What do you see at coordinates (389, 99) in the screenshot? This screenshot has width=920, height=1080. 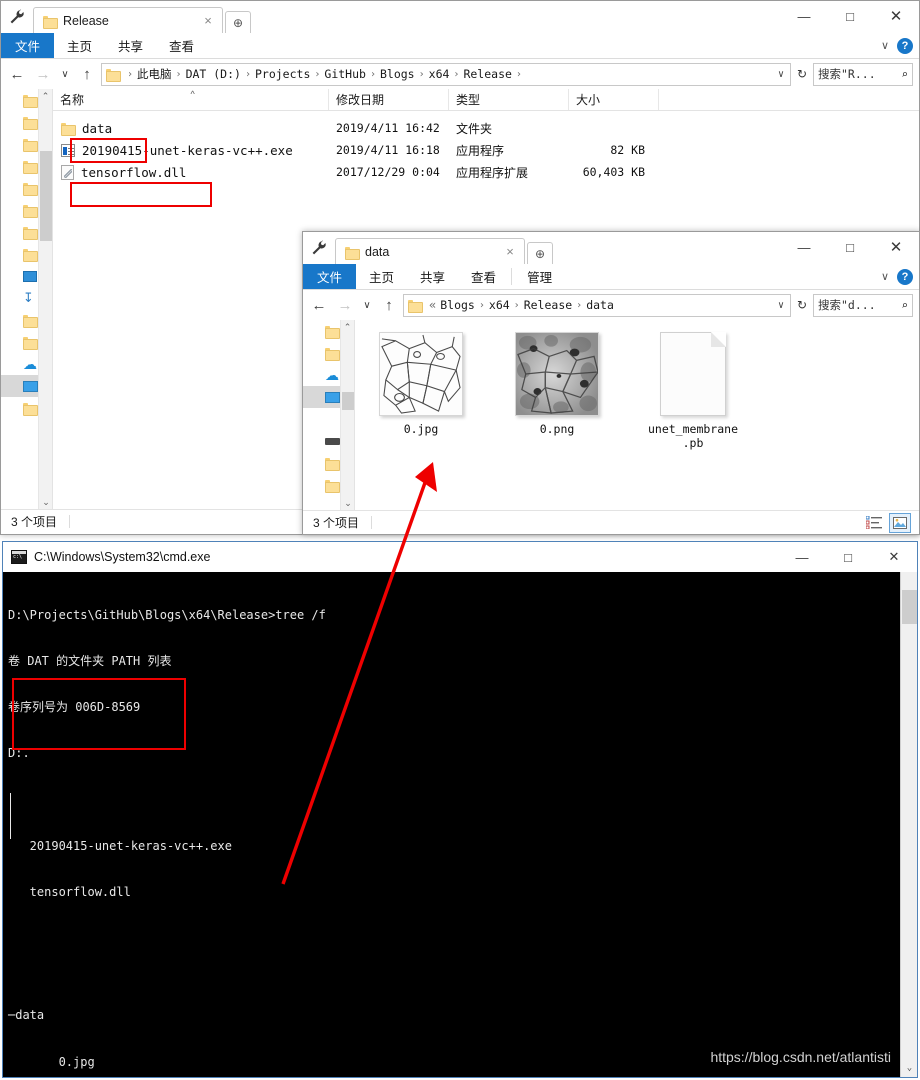 I see `column-header-date: 修改日期` at bounding box center [389, 99].